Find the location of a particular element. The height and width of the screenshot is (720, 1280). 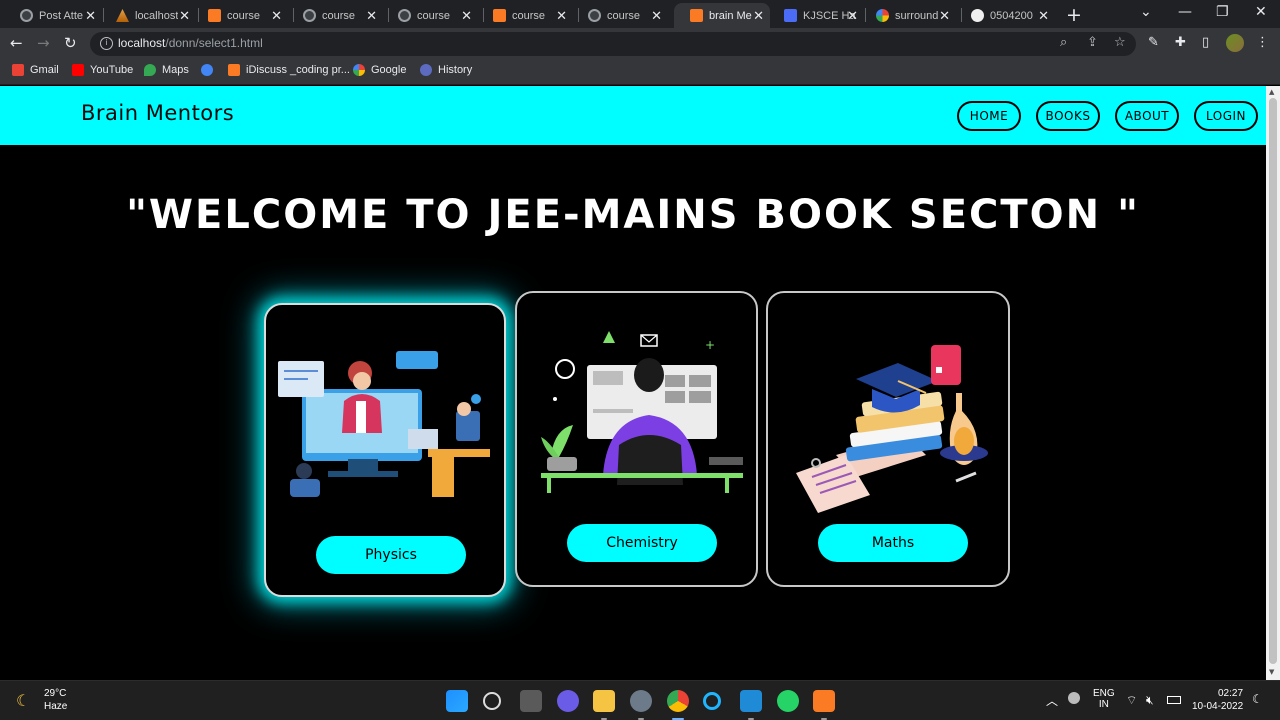

task-view-icon is located at coordinates (531, 701).